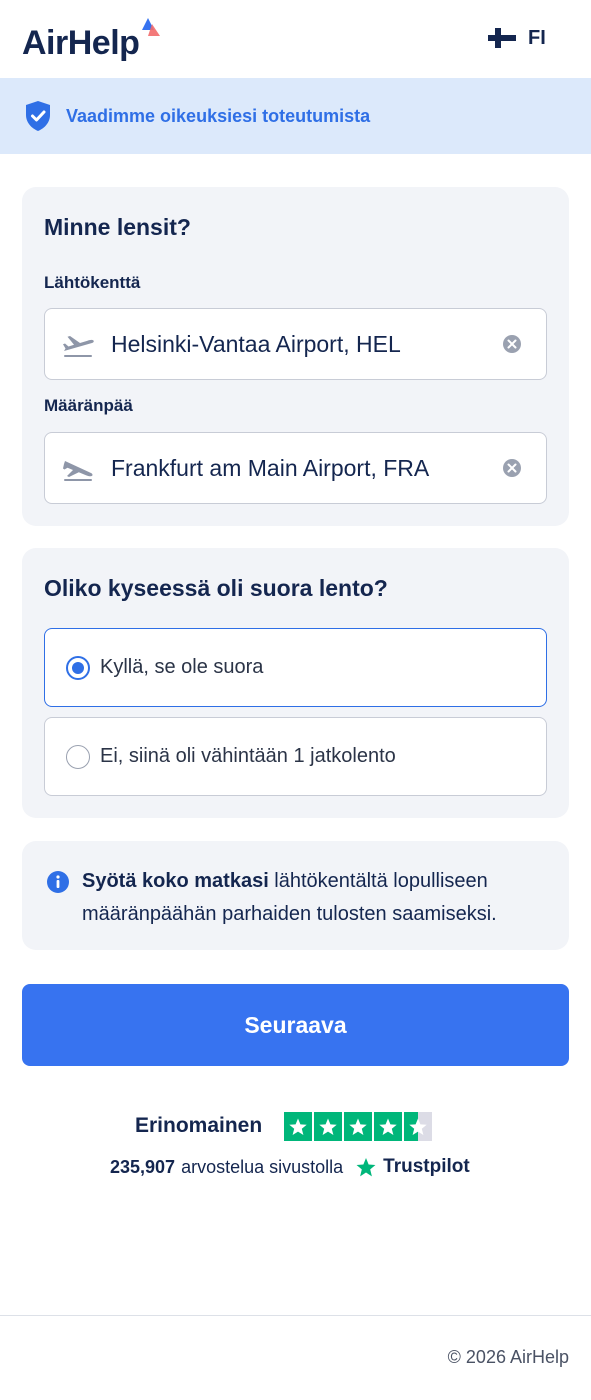 The height and width of the screenshot is (1400, 591). I want to click on trustpilot-stars, so click(358, 1126).